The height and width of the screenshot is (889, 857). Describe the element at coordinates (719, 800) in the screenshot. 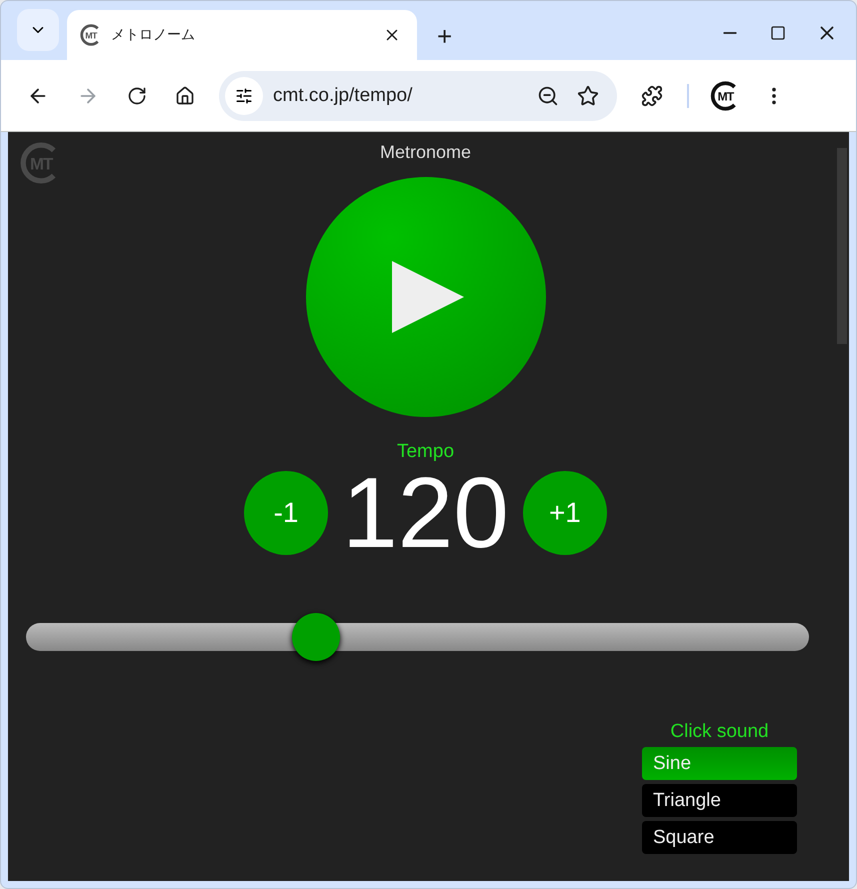

I see `sound-option: Triangle` at that location.